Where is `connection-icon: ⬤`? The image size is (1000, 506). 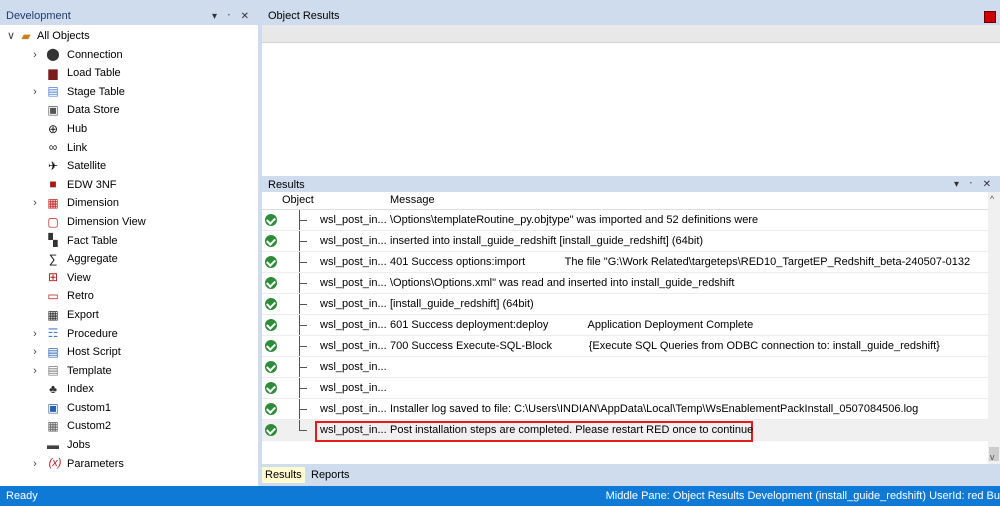 connection-icon: ⬤ is located at coordinates (53, 54).